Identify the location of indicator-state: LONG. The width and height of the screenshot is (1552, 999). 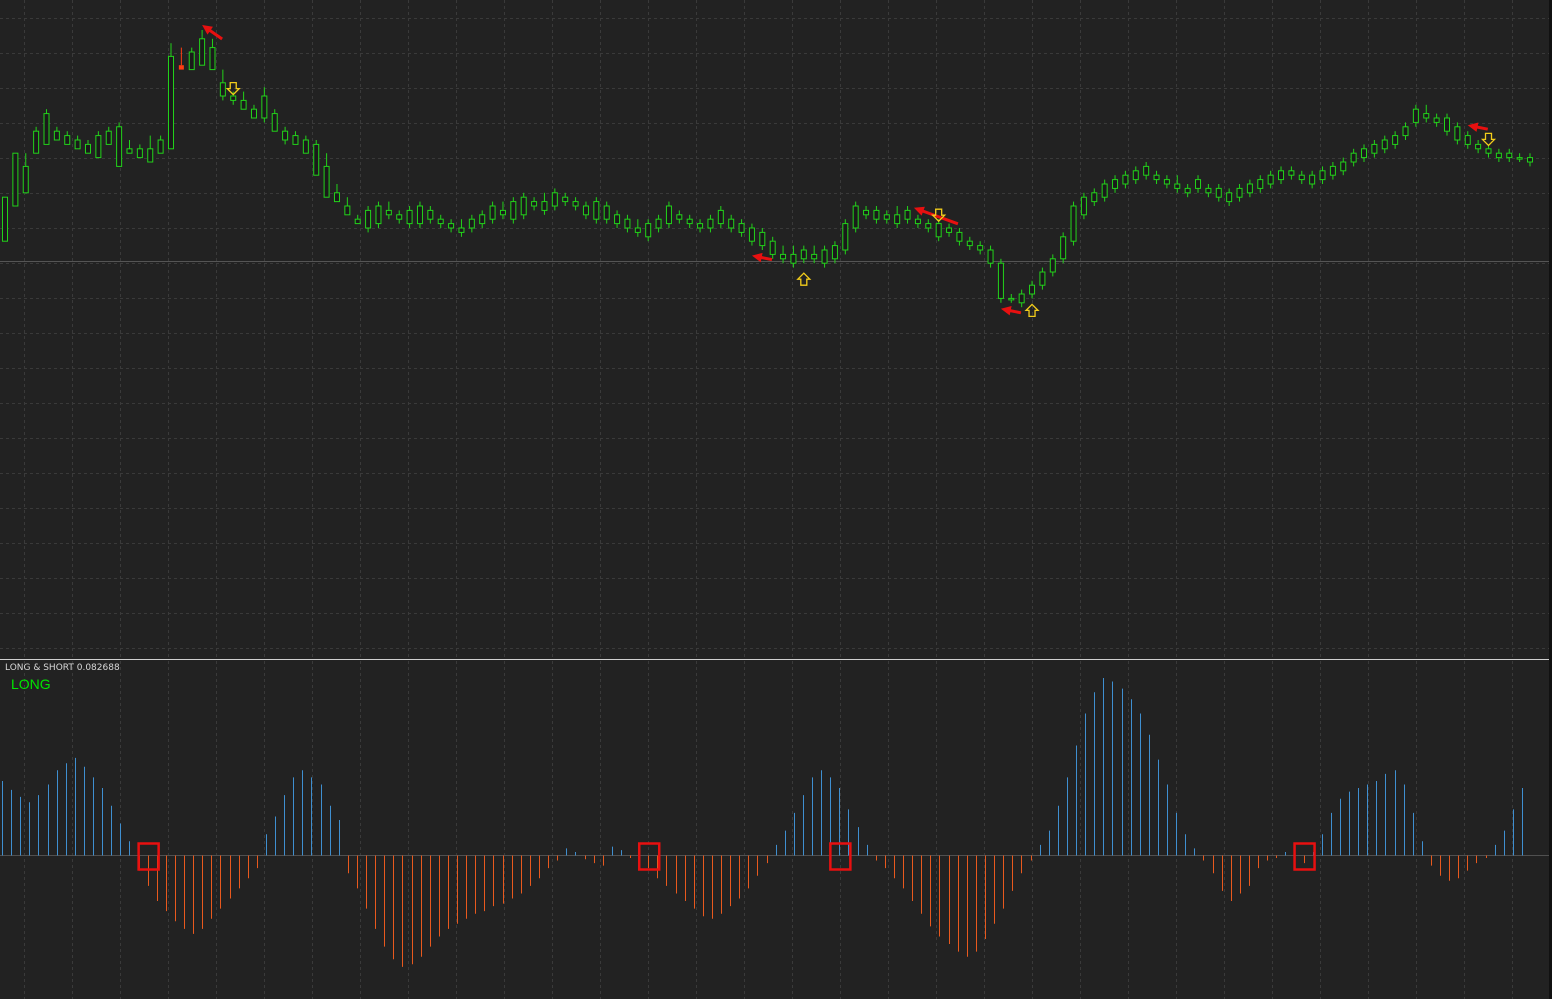
(31, 684).